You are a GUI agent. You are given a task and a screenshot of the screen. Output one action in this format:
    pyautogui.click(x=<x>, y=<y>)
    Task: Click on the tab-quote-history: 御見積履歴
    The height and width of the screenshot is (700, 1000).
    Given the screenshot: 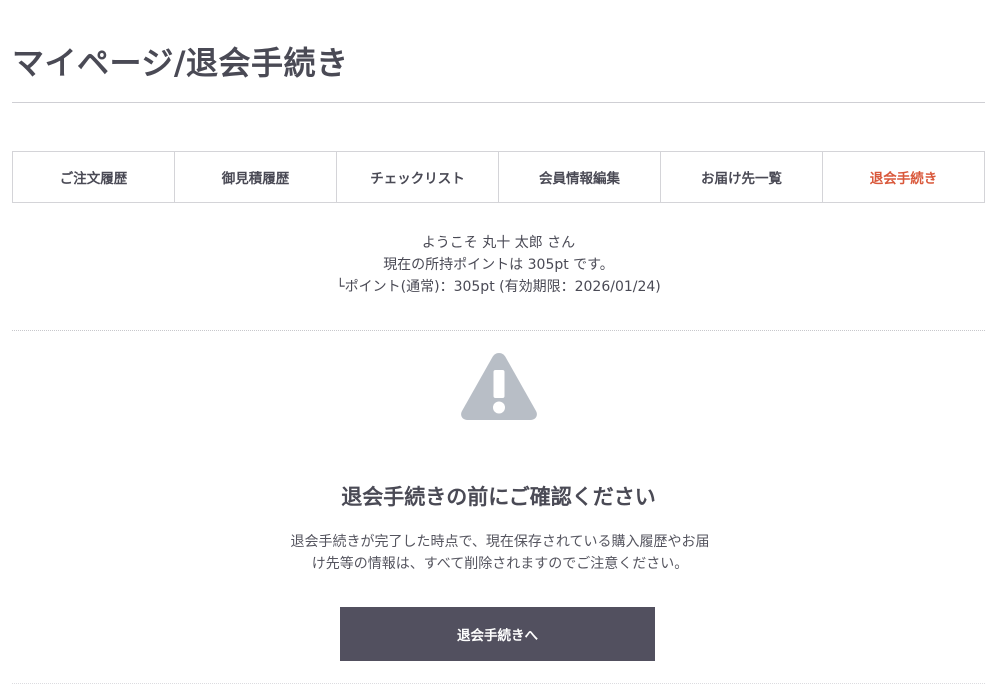 What is the action you would take?
    pyautogui.click(x=256, y=177)
    